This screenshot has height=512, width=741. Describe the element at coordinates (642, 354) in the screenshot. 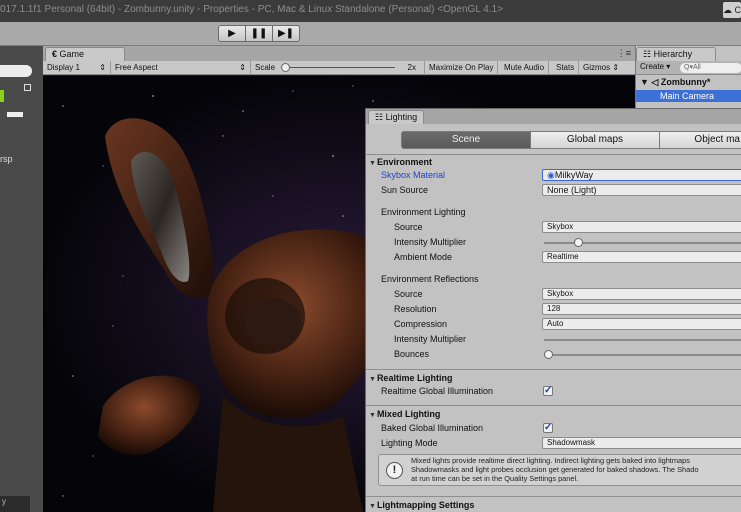

I see `bounces-slider` at that location.